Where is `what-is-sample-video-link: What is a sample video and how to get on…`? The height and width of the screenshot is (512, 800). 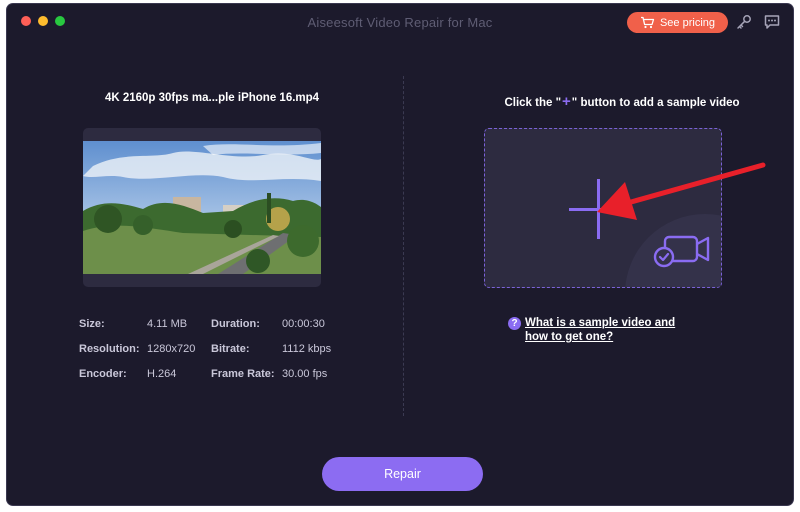
what-is-sample-video-link: What is a sample video and how to get on… is located at coordinates (612, 330).